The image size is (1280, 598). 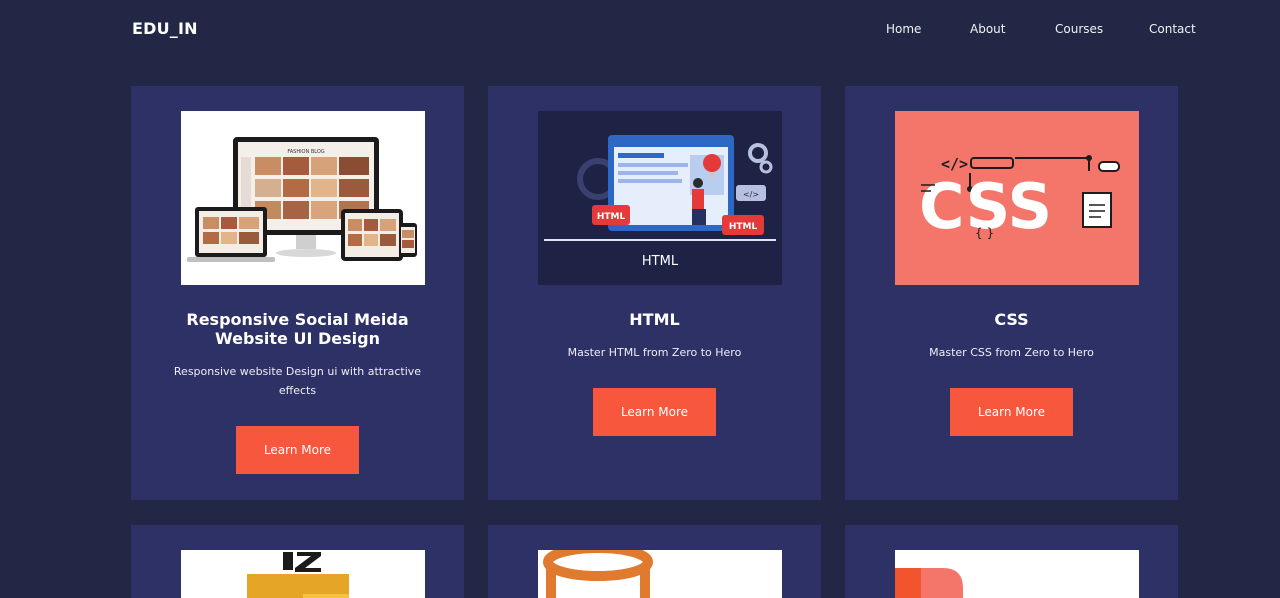 I want to click on course-image-js, so click(x=303, y=574).